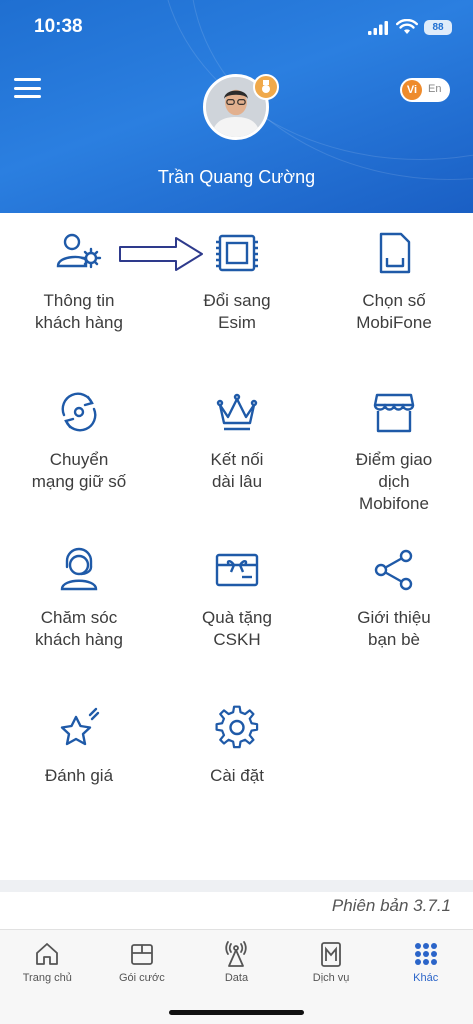 The height and width of the screenshot is (1024, 473). Describe the element at coordinates (79, 569) in the screenshot. I see `customer-support-icon` at that location.